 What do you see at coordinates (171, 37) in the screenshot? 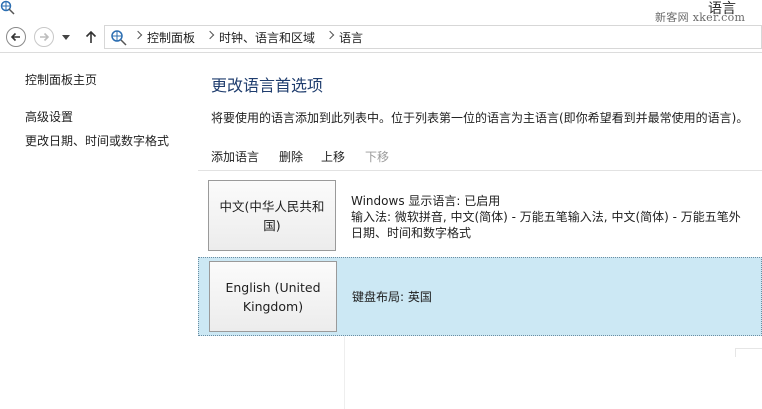
I see `breadcrumb-control-panel: 控制面板` at bounding box center [171, 37].